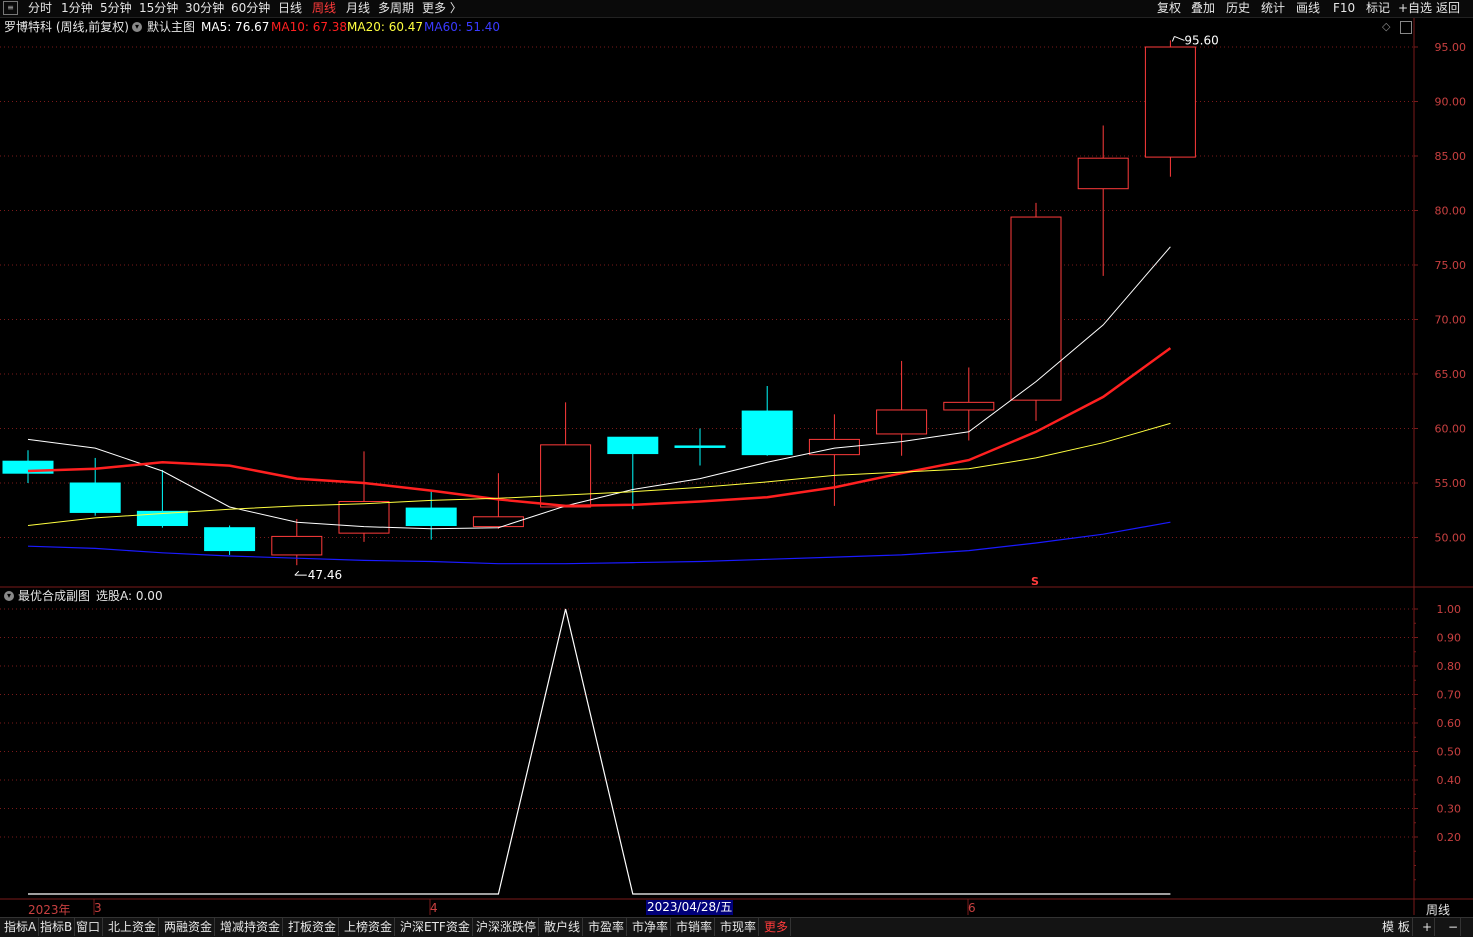 This screenshot has width=1473, height=937. I want to click on main-y-tick-label: 60.00, so click(1451, 429).